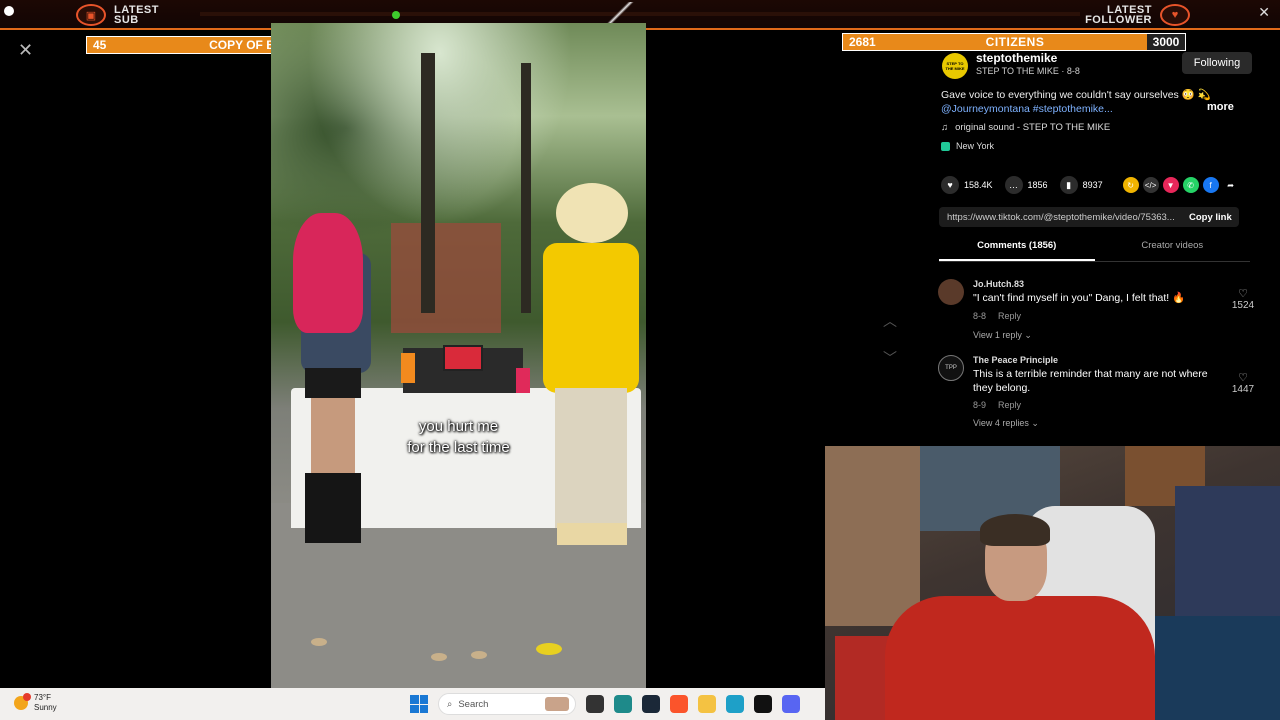 This screenshot has width=1280, height=720. I want to click on streamer, so click(1020, 658).